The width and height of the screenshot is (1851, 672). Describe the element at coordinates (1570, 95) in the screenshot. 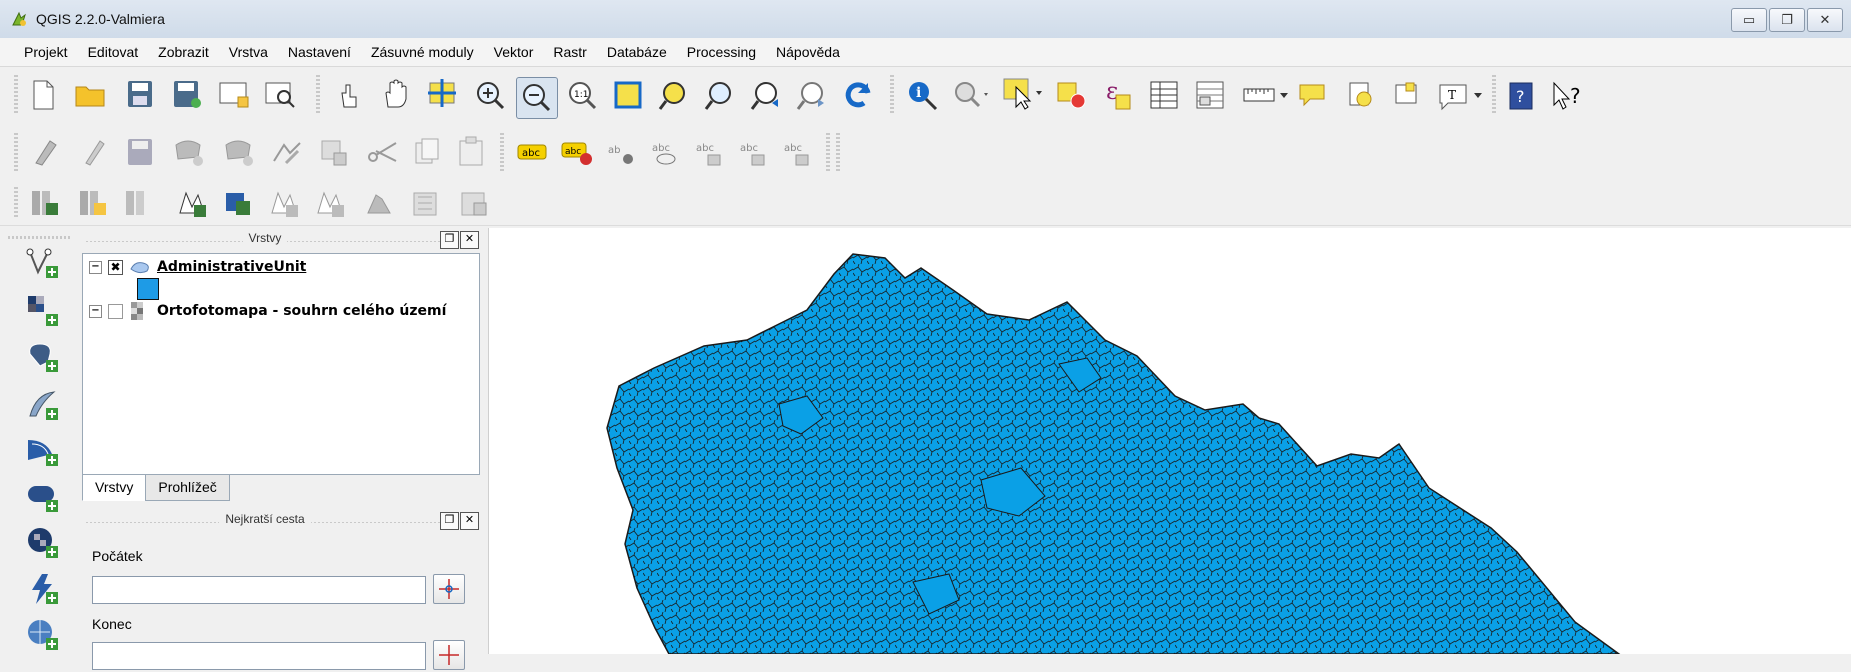

I see `whats-this-icon: ?` at that location.